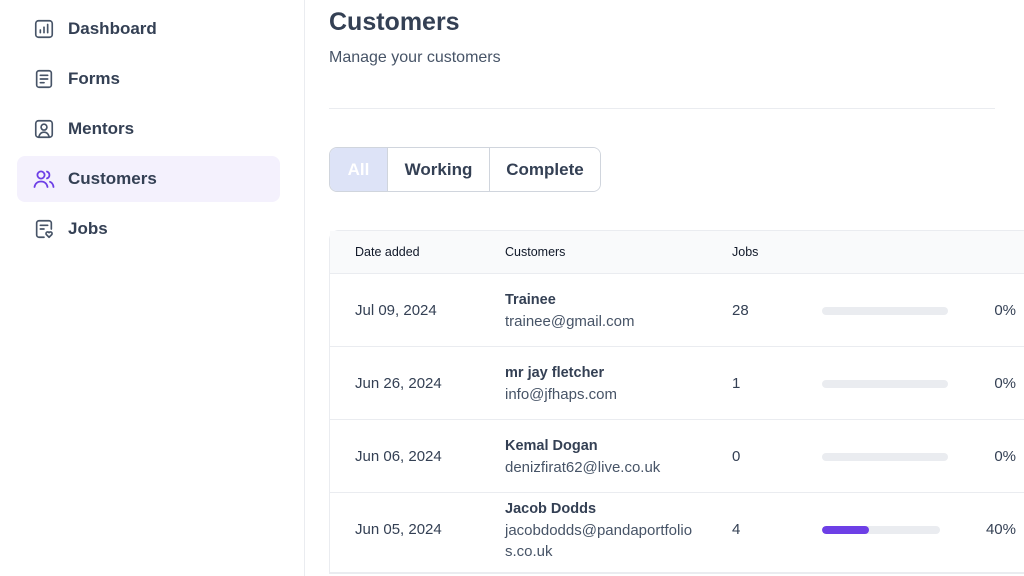 The width and height of the screenshot is (1024, 576). I want to click on sidebar-item-customers: Customers, so click(148, 179).